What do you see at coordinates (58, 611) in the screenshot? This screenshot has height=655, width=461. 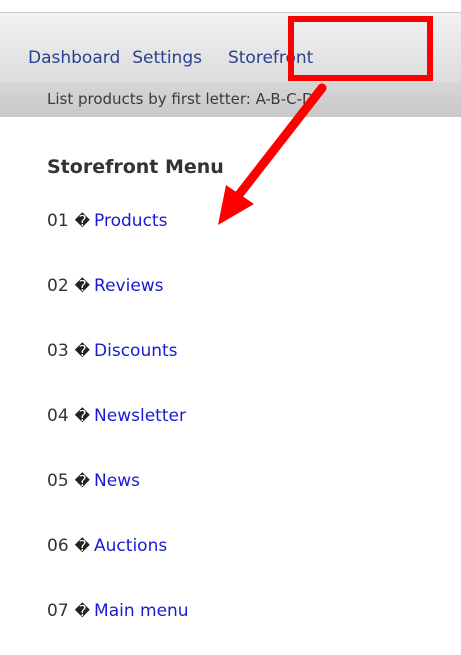 I see `menu-item-number: 07` at bounding box center [58, 611].